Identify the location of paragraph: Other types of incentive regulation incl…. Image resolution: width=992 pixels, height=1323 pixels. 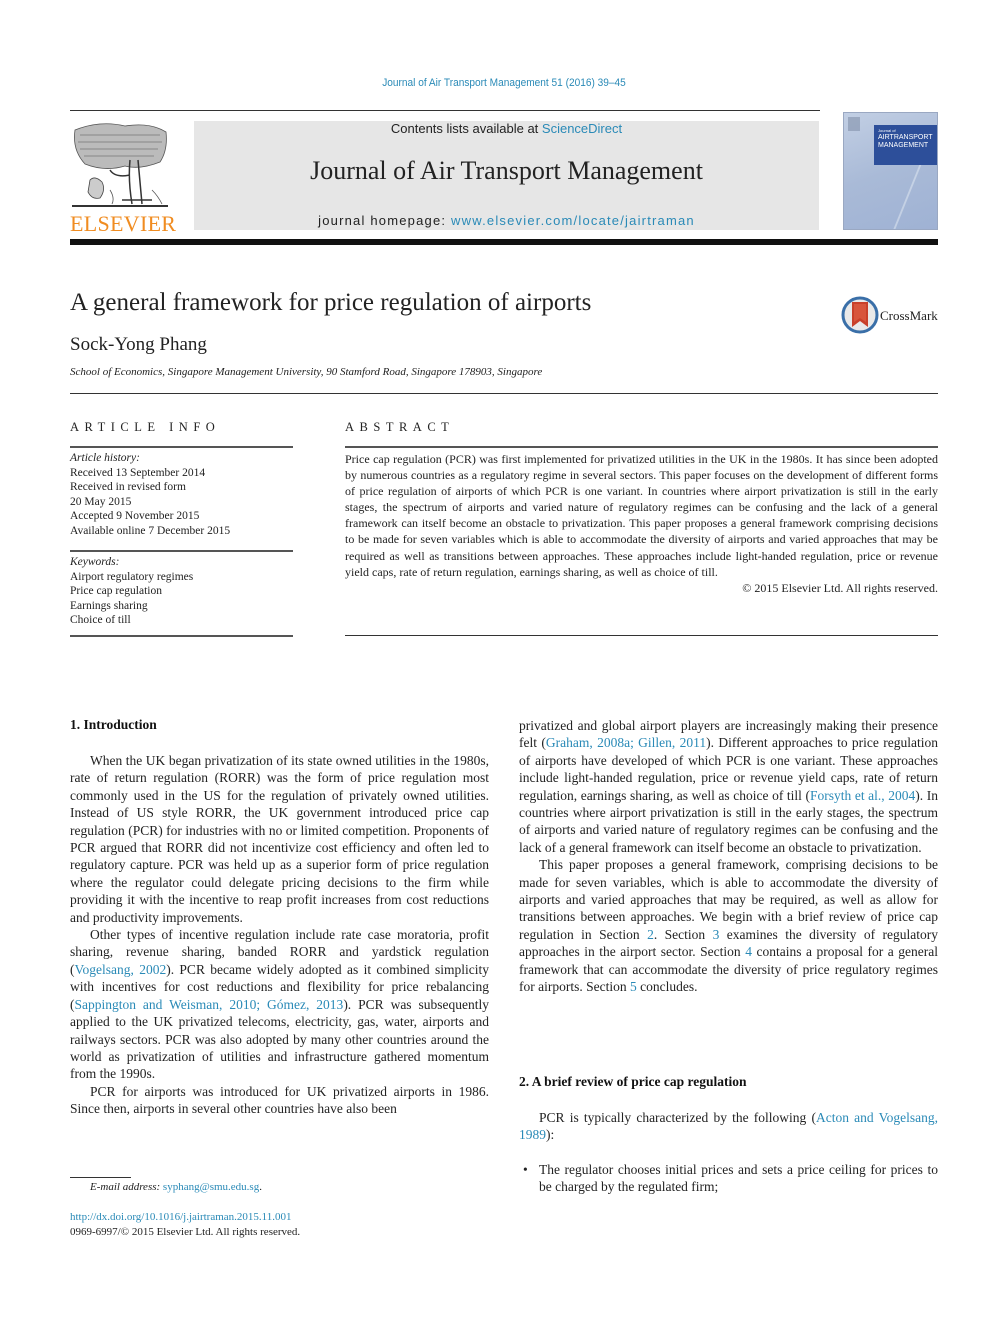
(279, 1004).